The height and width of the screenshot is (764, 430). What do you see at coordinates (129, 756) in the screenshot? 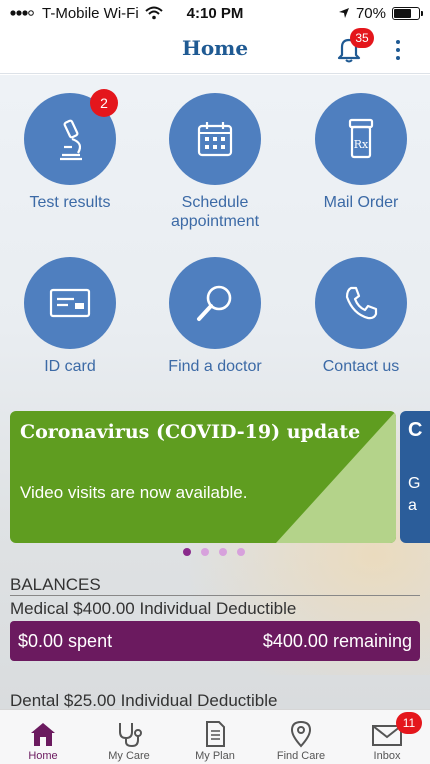
I see `tab-my-care-label: My Care` at bounding box center [129, 756].